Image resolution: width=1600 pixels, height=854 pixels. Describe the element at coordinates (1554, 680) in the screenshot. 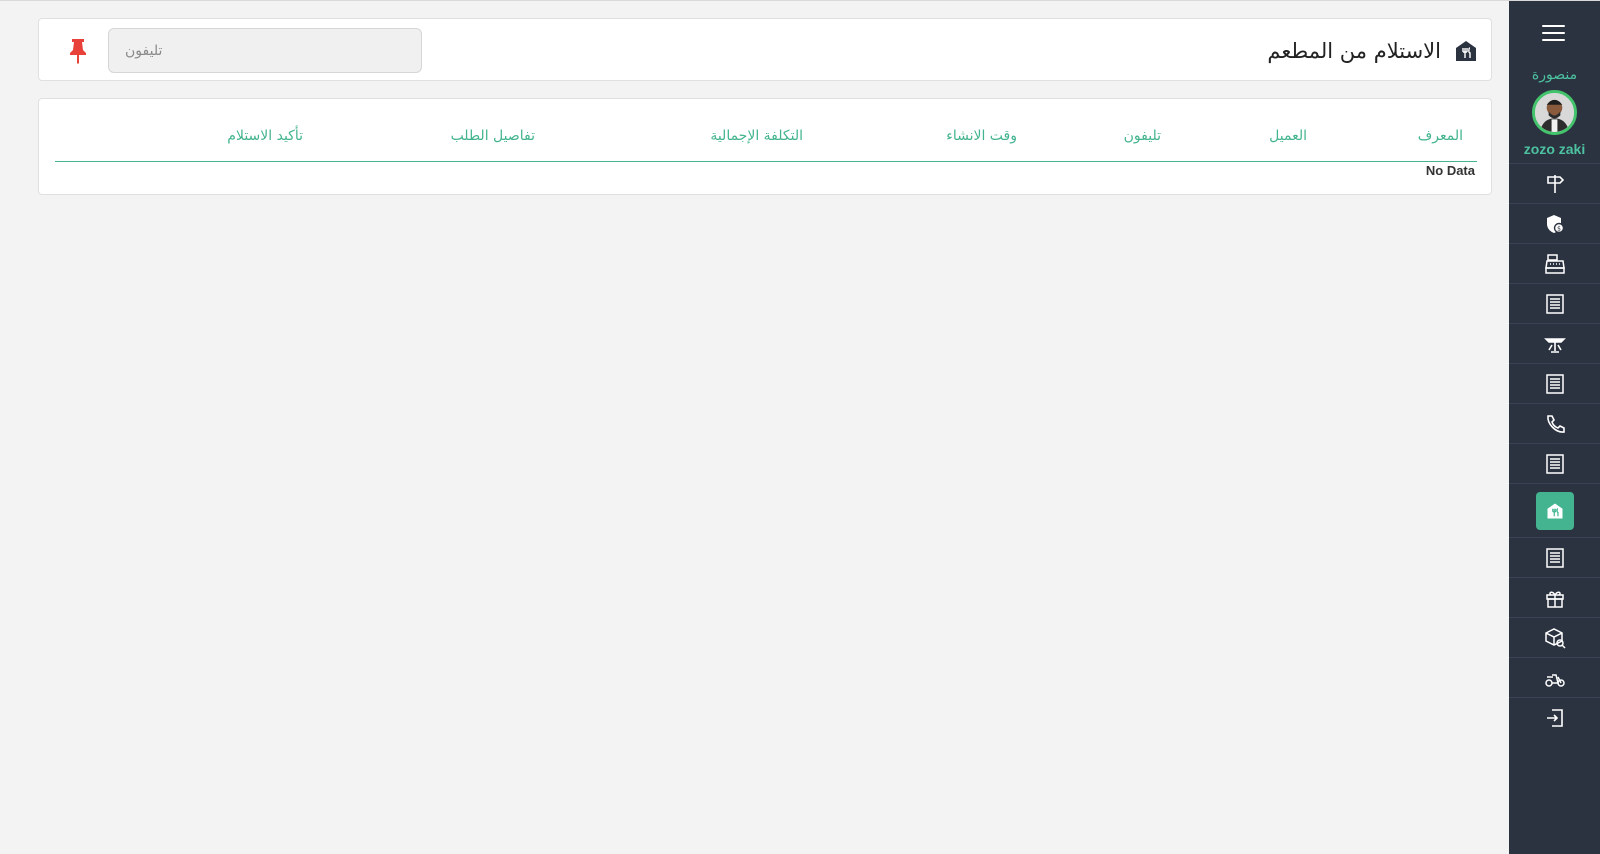

I see `delivery-scooter-icon` at that location.